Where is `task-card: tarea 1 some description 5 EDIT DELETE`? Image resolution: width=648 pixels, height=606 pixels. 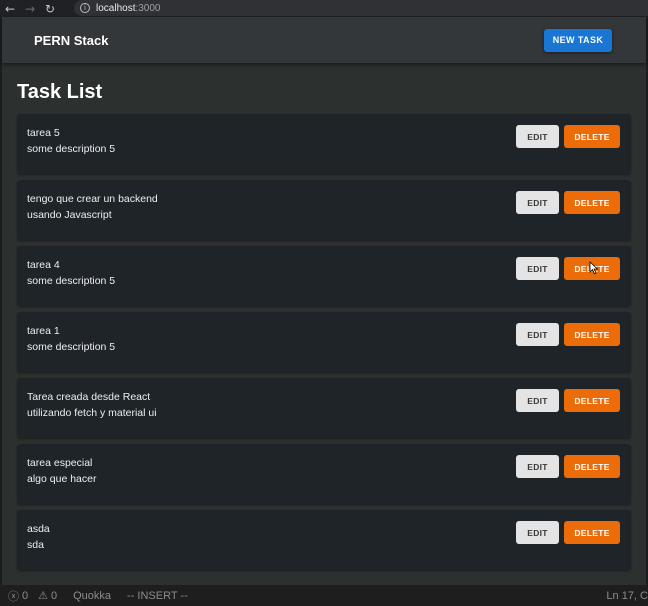
task-card: tarea 1 some description 5 EDIT DELETE is located at coordinates (324, 342).